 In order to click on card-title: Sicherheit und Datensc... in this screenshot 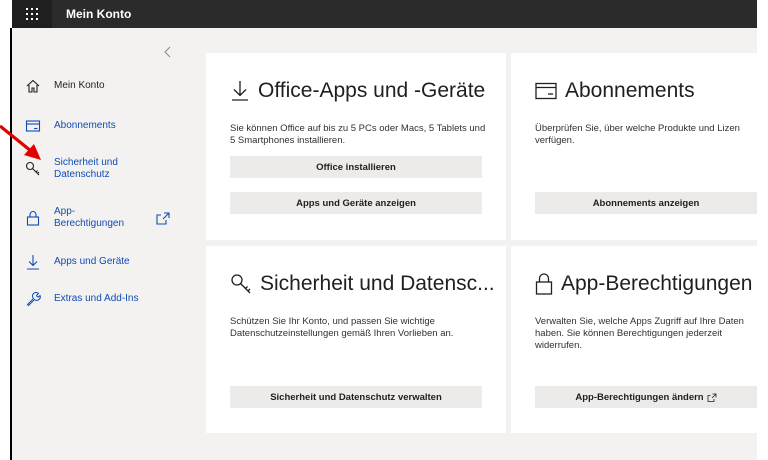, I will do `click(362, 284)`.